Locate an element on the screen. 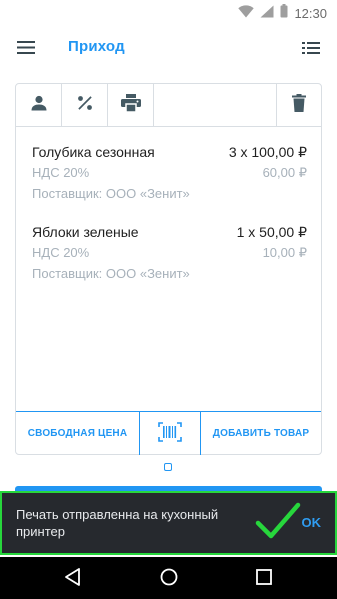 Image resolution: width=337 pixels, height=599 pixels. list-icon is located at coordinates (311, 50).